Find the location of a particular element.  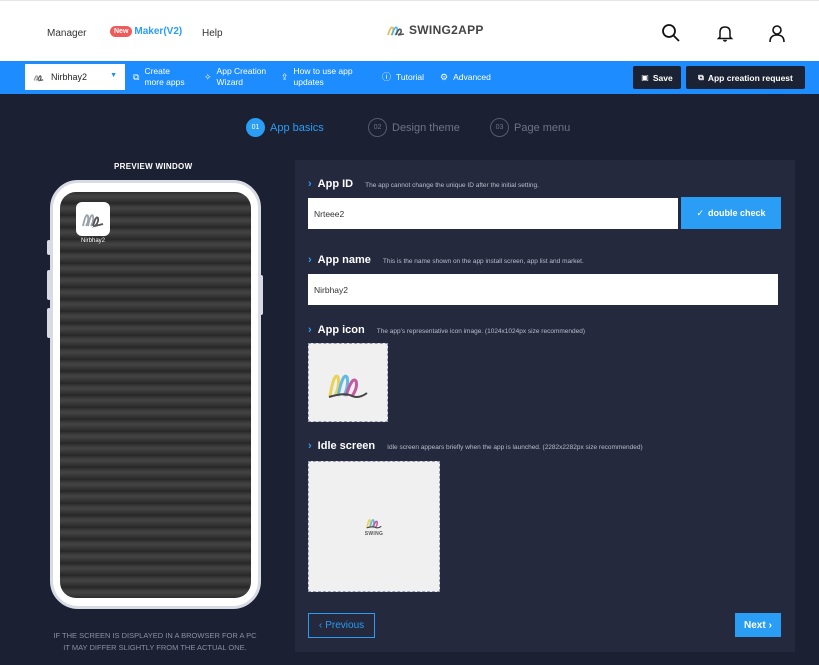

idle-screen-title: Idle screen is located at coordinates (346, 446).